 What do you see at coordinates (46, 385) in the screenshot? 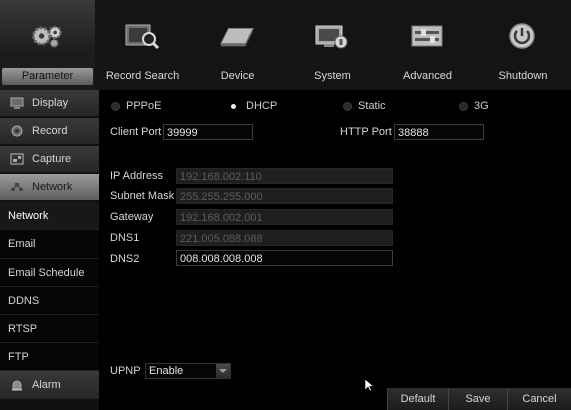
I see `sidebar-item-label: Alarm` at bounding box center [46, 385].